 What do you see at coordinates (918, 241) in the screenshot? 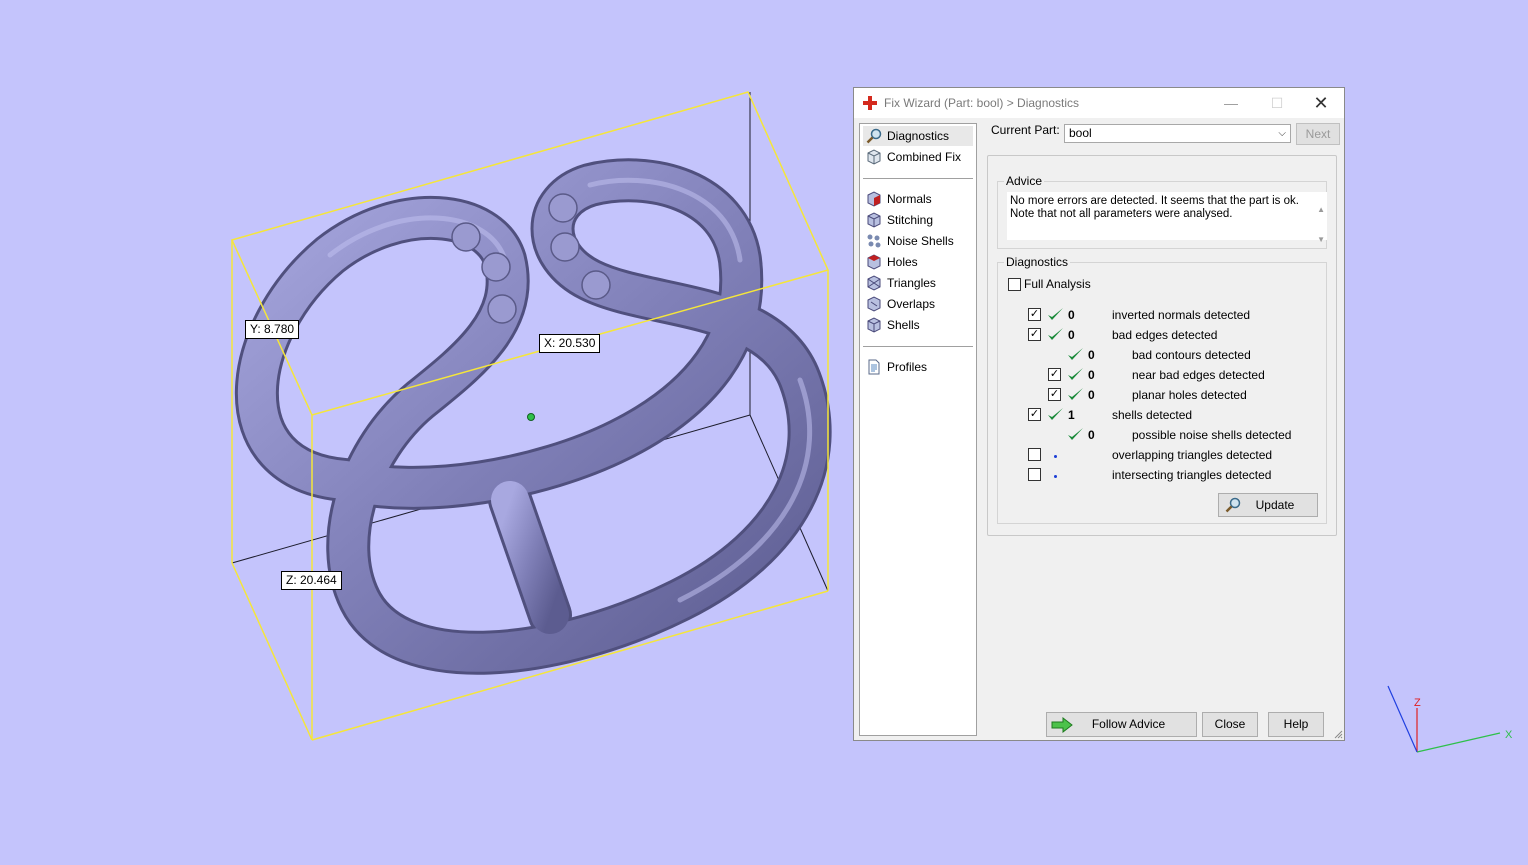
I see `nav-item-noise-shells: Noise Shells` at bounding box center [918, 241].